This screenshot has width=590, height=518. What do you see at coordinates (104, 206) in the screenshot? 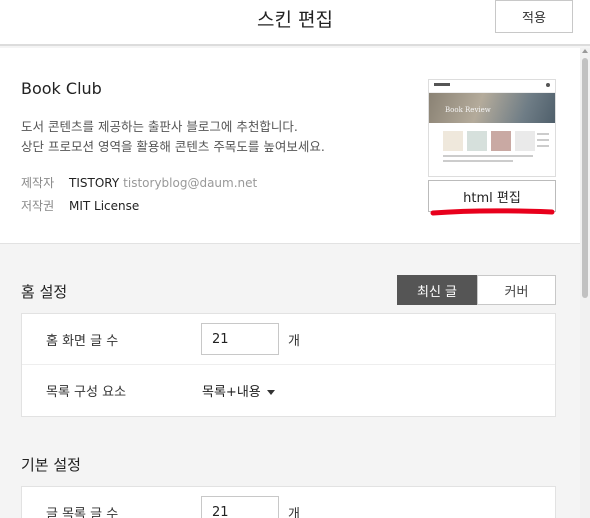
I see `license-value: MIT License` at bounding box center [104, 206].